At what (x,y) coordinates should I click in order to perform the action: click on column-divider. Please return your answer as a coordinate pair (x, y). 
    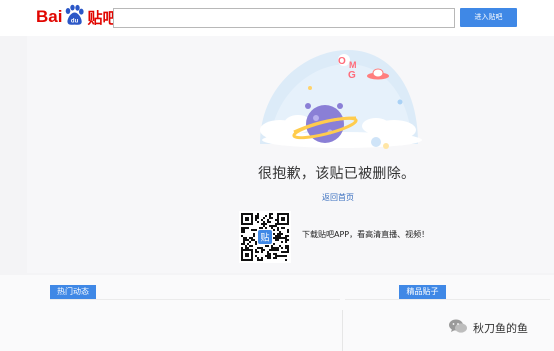
    Looking at the image, I should click on (342, 330).